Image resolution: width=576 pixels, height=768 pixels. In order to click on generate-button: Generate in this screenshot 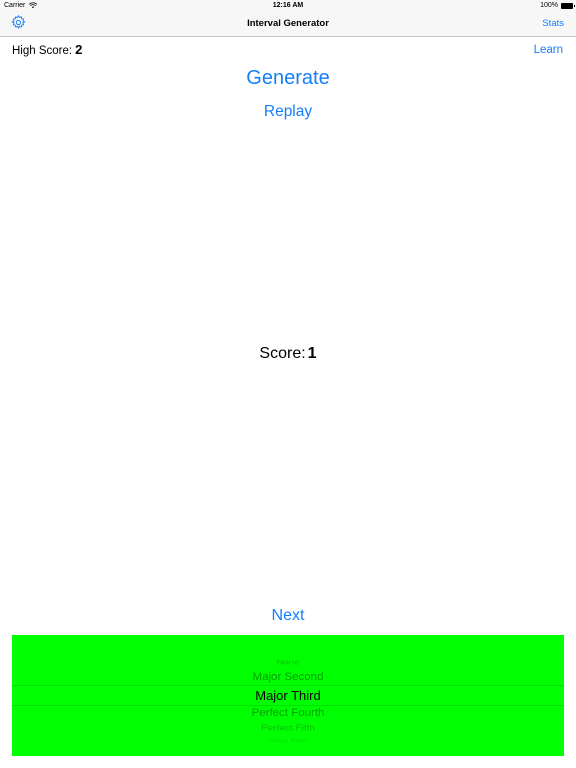, I will do `click(288, 78)`.